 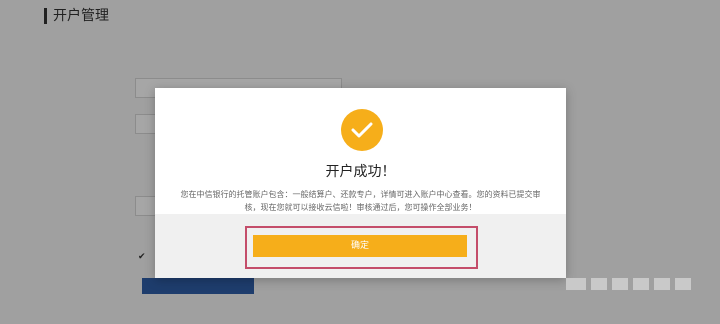 I want to click on dialog-title: 开户成功！, so click(x=360, y=172).